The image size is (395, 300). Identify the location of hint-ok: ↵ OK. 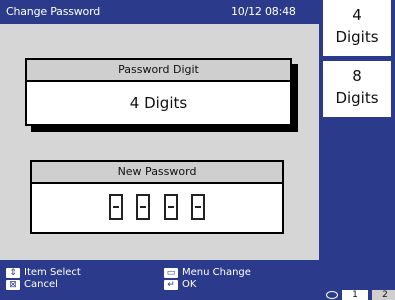
(180, 285).